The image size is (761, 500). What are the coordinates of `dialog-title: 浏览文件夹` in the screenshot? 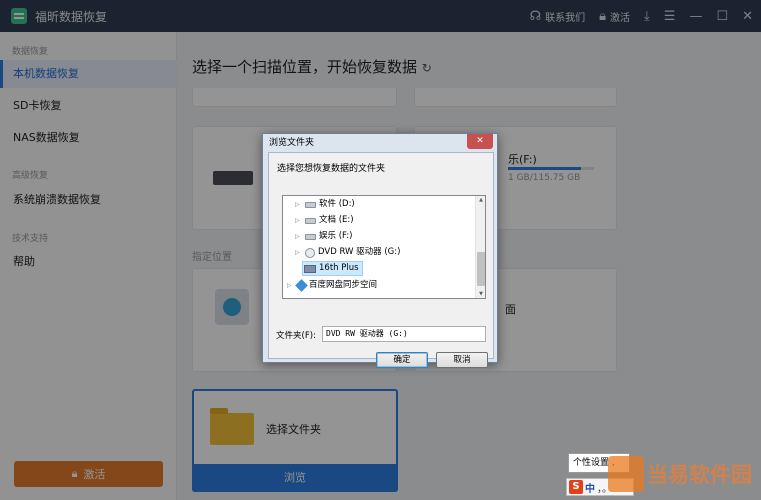 It's located at (292, 143).